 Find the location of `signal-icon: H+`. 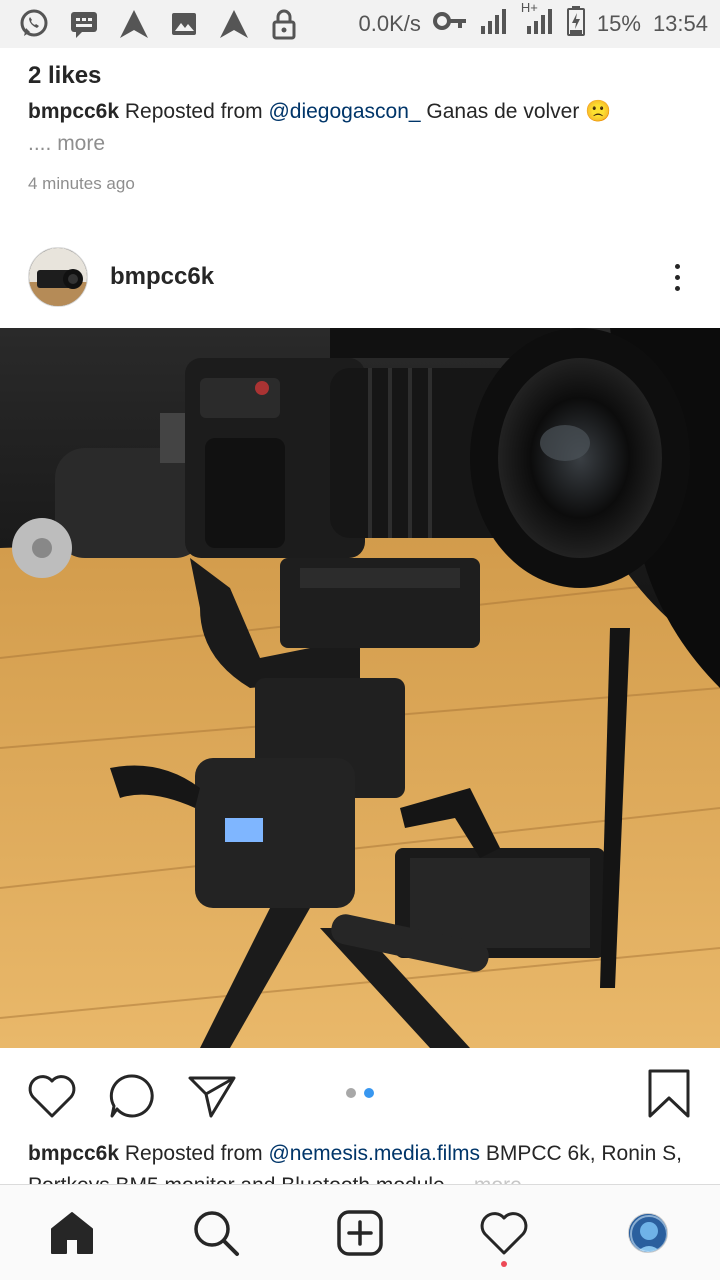

signal-icon: H+ is located at coordinates (538, 20).